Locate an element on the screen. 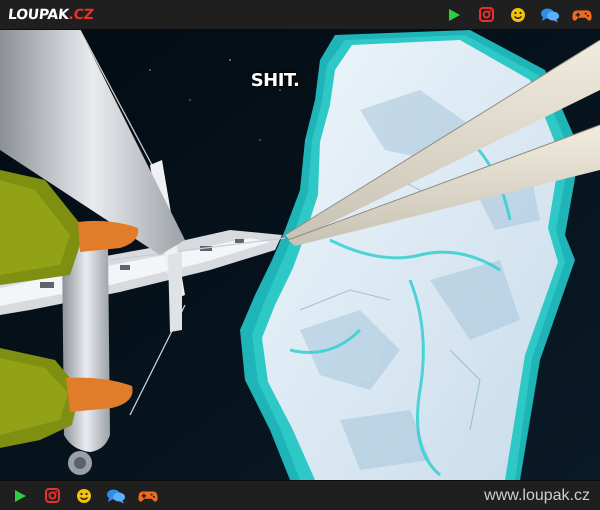 The width and height of the screenshot is (600, 510). logo-text: LOUPAK is located at coordinates (38, 14).